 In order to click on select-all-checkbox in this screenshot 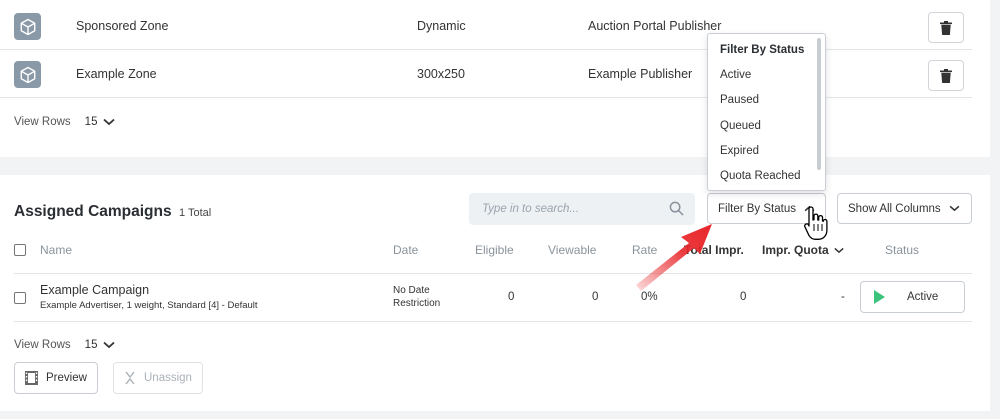, I will do `click(20, 250)`.